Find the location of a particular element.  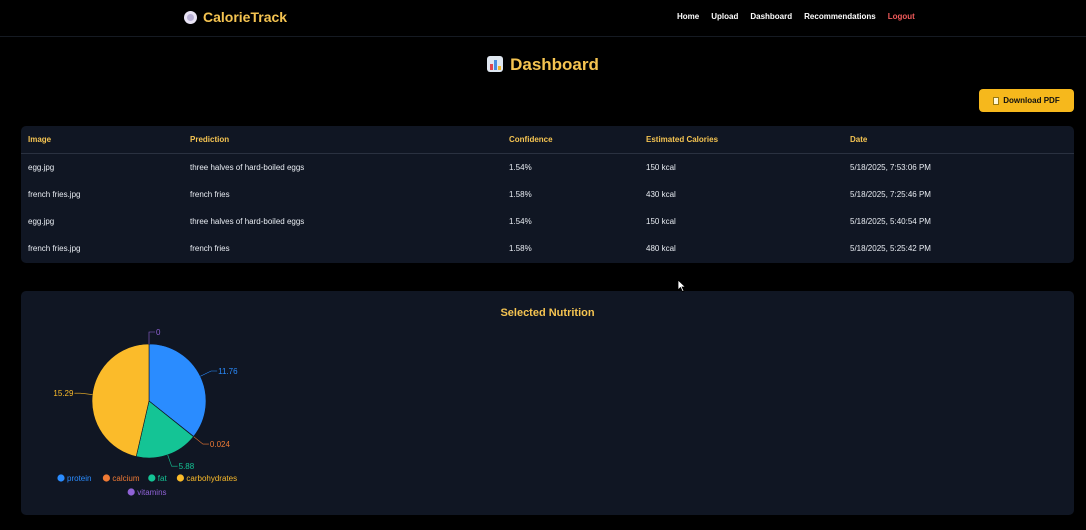

nav-link-upload: Upload is located at coordinates (724, 16).